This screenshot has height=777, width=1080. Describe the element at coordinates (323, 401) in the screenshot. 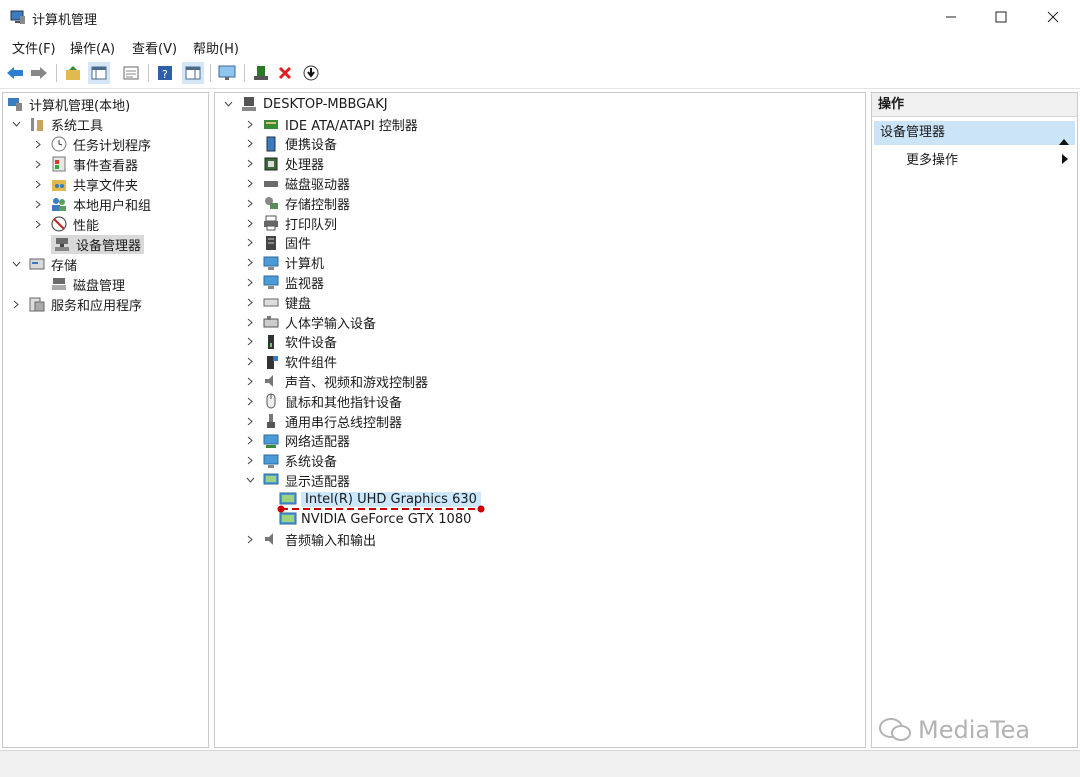

I see `device-category-item: 鼠标和其他指针设备` at that location.